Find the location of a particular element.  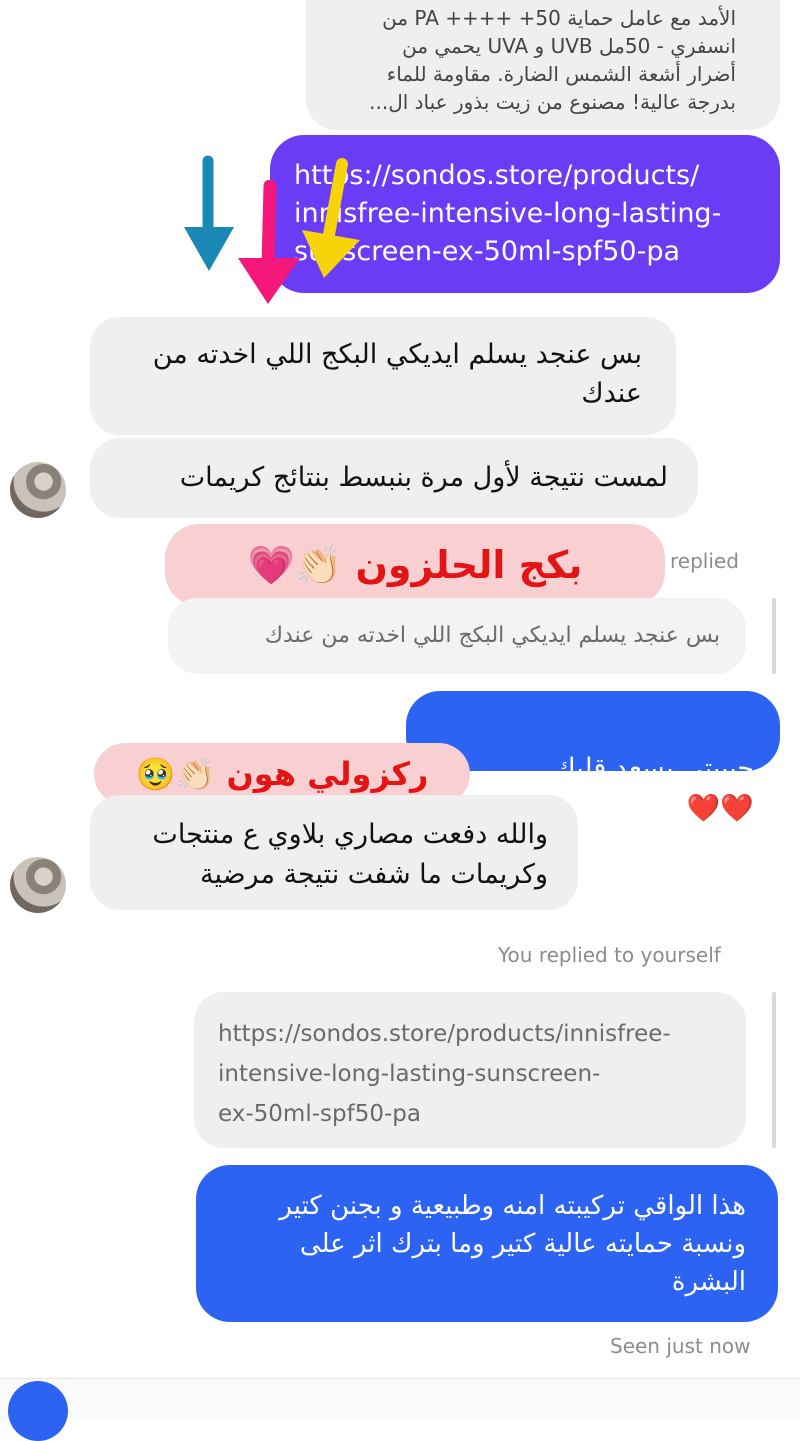

sticker-emojis: 👏🏻🥹 is located at coordinates (175, 774).